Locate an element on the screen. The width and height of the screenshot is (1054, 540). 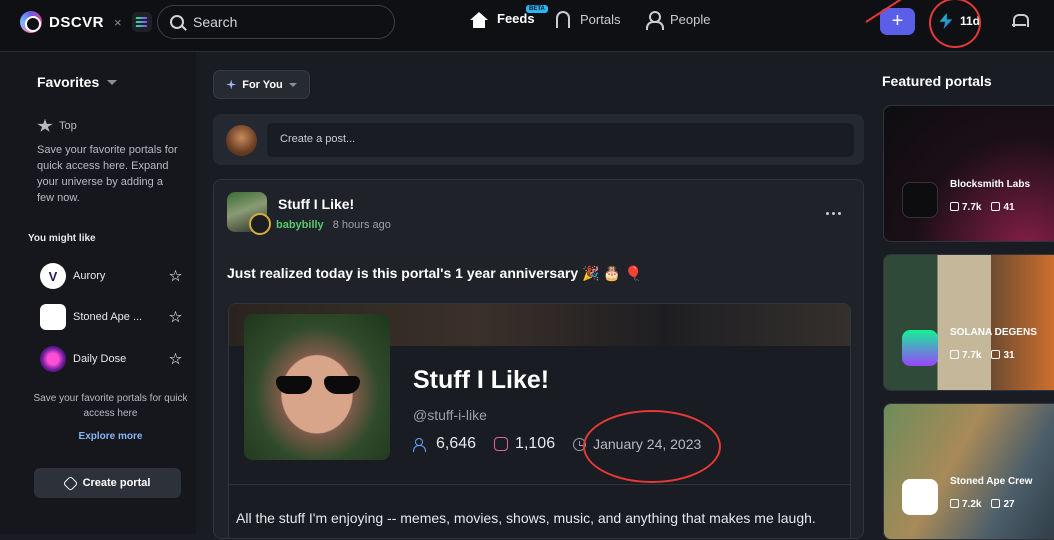
nav-people: People is located at coordinates (678, 20).